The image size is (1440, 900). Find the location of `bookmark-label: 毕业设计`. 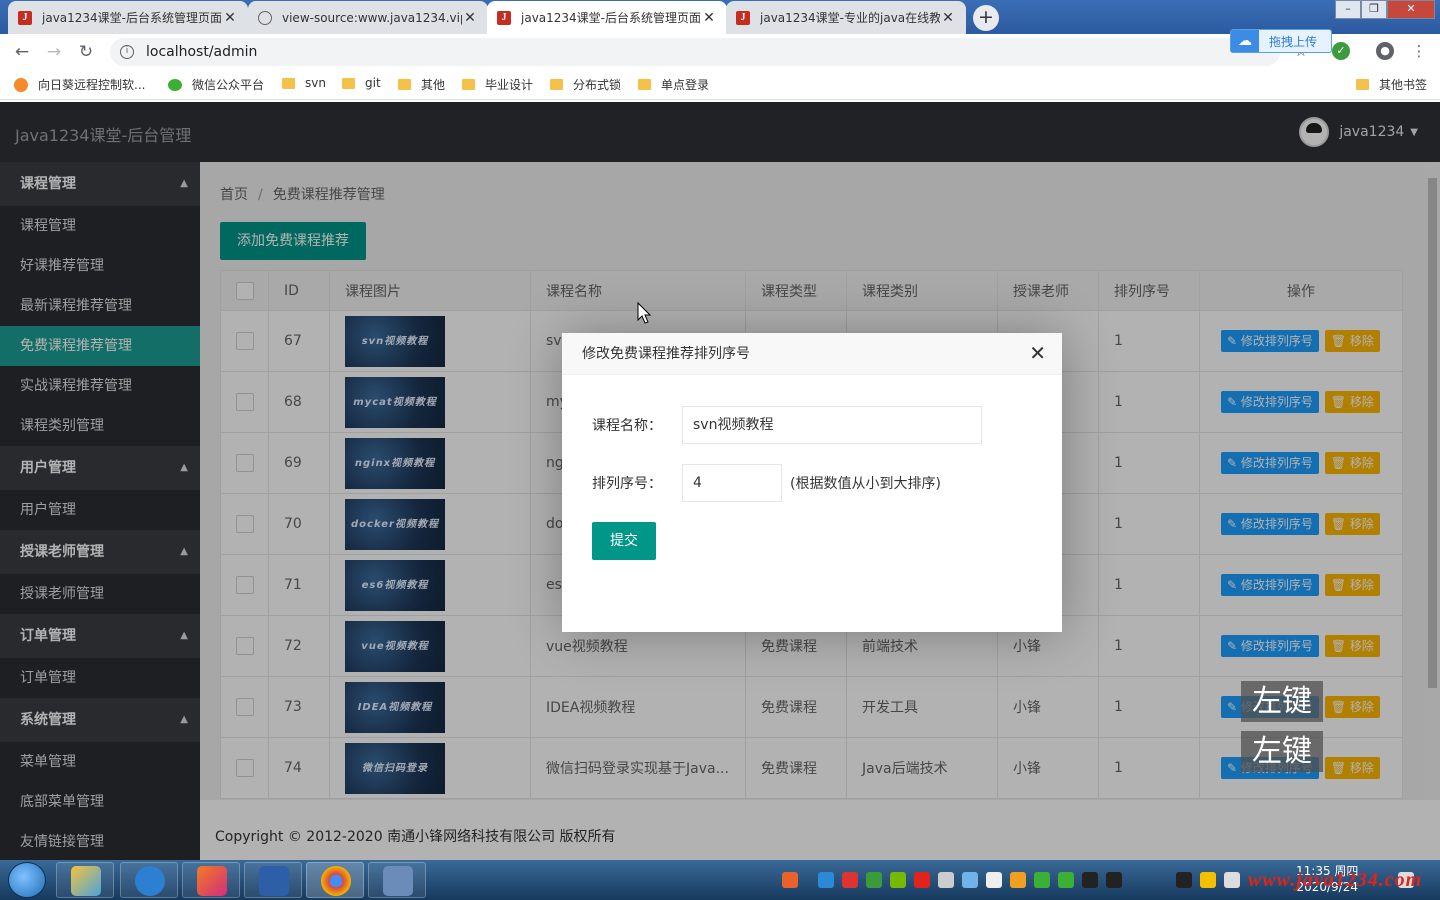

bookmark-label: 毕业设计 is located at coordinates (509, 85).